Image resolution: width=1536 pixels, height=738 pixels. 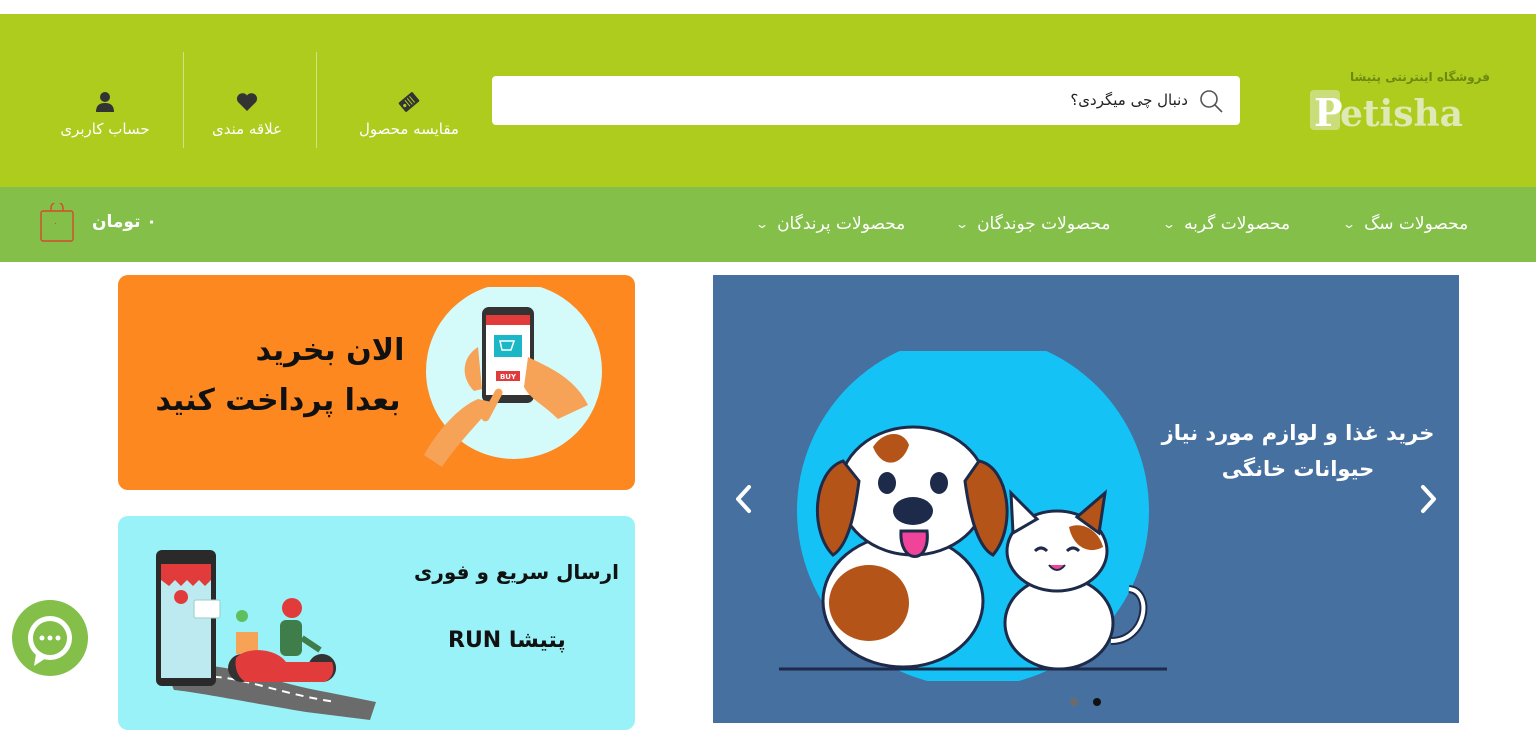 I want to click on scooter-delivery-illustration, so click(x=266, y=635).